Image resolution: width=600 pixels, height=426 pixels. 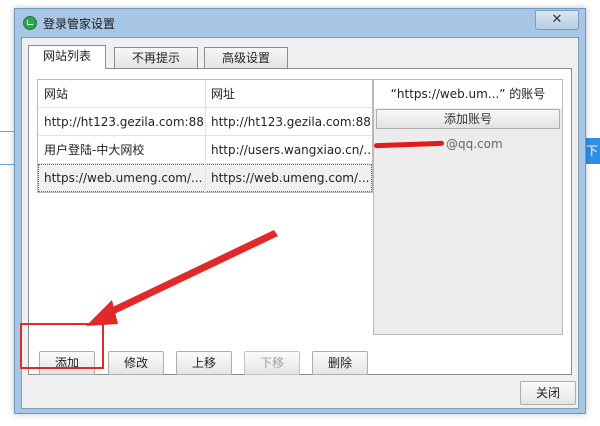 I want to click on tab-site-list: 网站列表, so click(x=67, y=57).